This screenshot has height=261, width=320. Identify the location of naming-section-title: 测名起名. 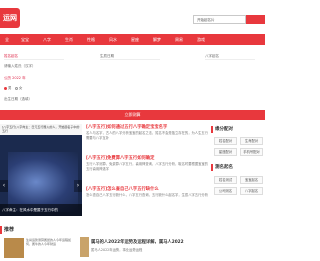
(238, 167).